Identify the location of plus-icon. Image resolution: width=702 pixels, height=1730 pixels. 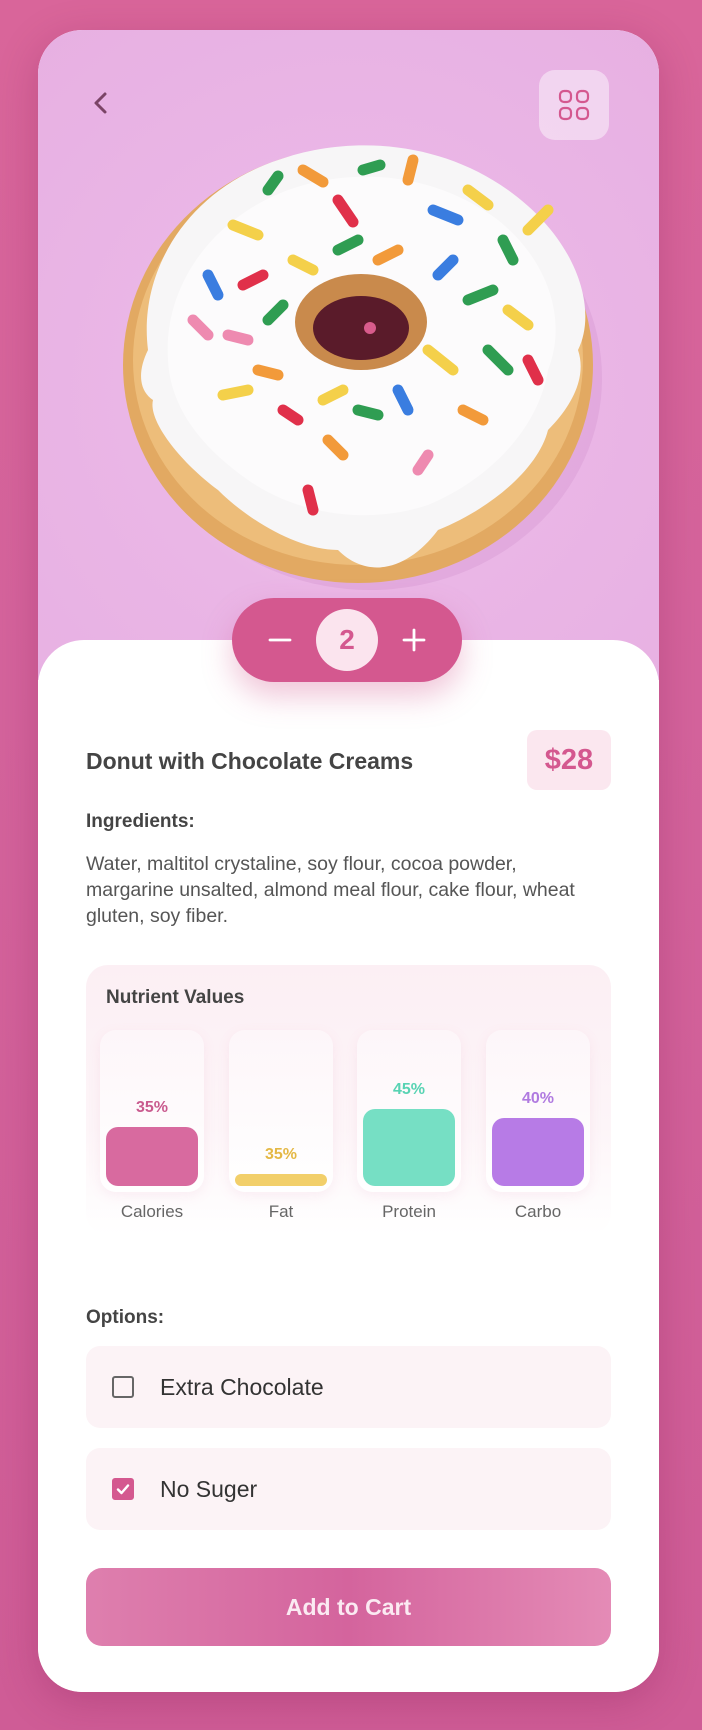
(414, 640).